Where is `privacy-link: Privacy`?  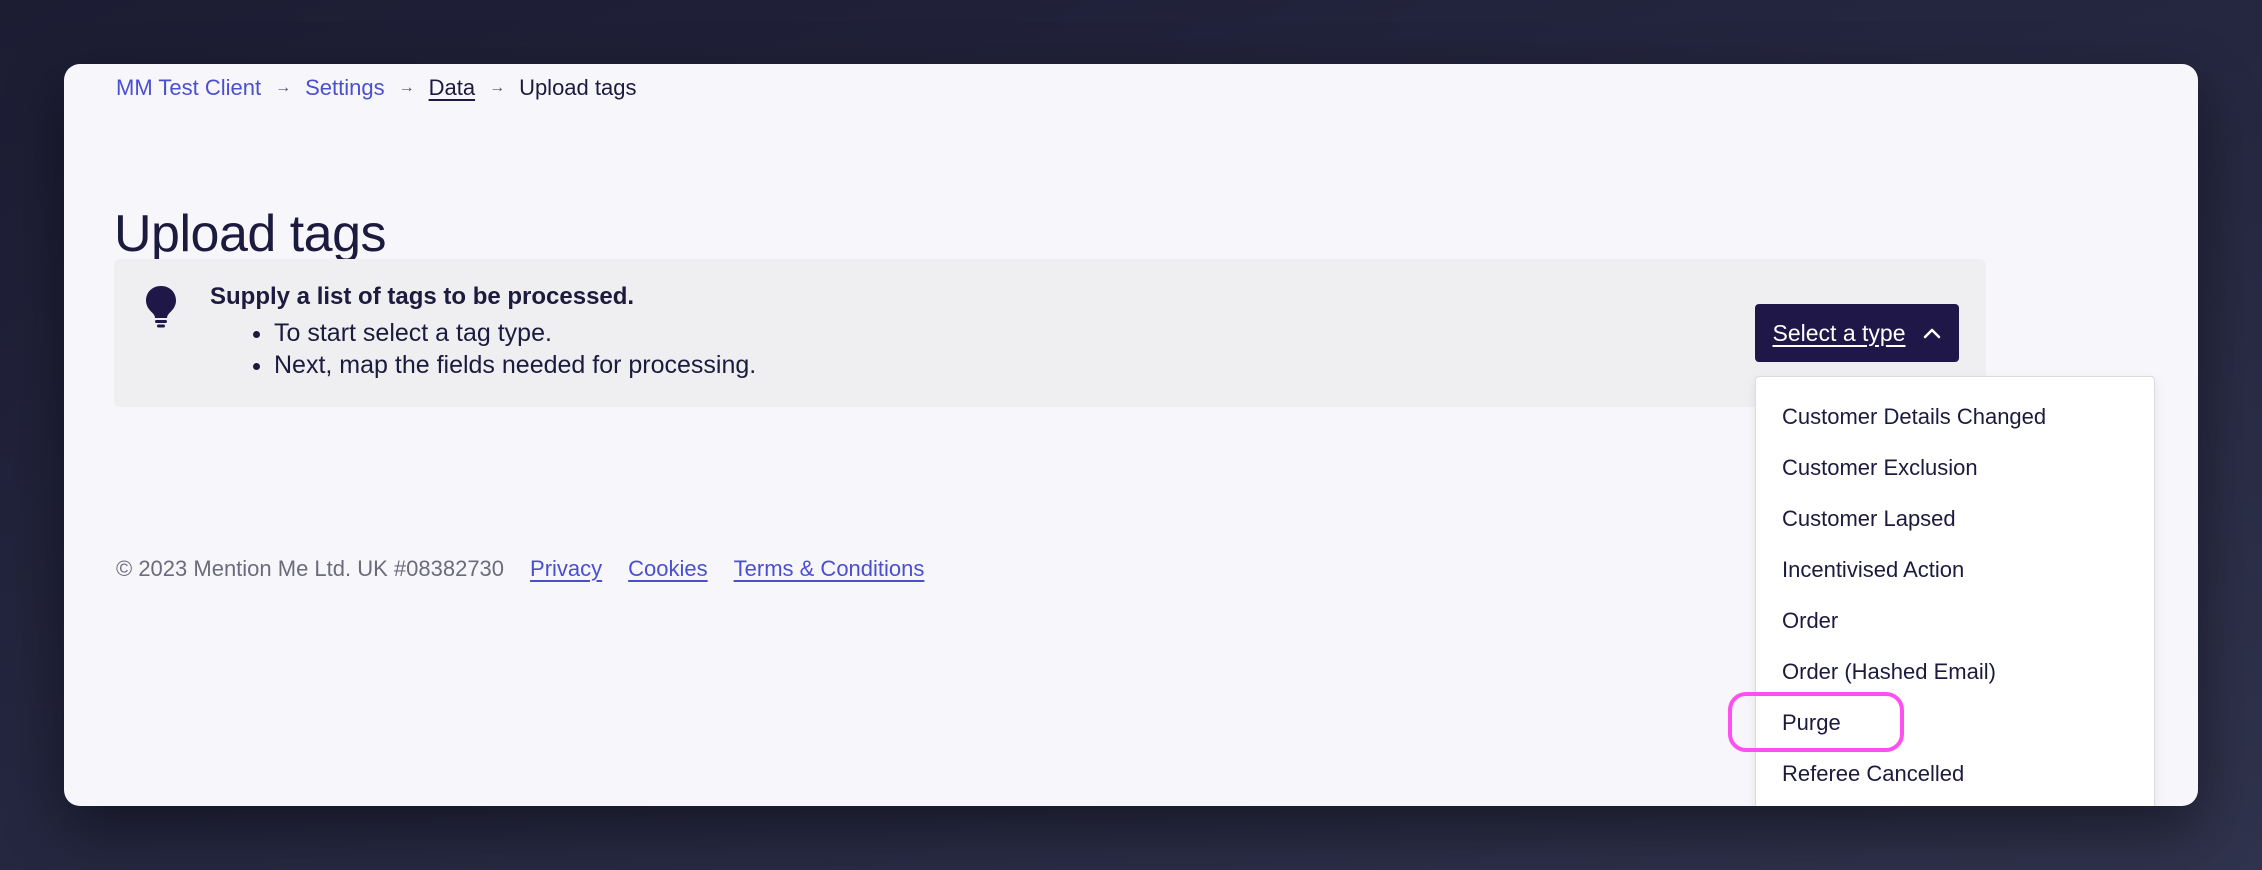
privacy-link: Privacy is located at coordinates (566, 569).